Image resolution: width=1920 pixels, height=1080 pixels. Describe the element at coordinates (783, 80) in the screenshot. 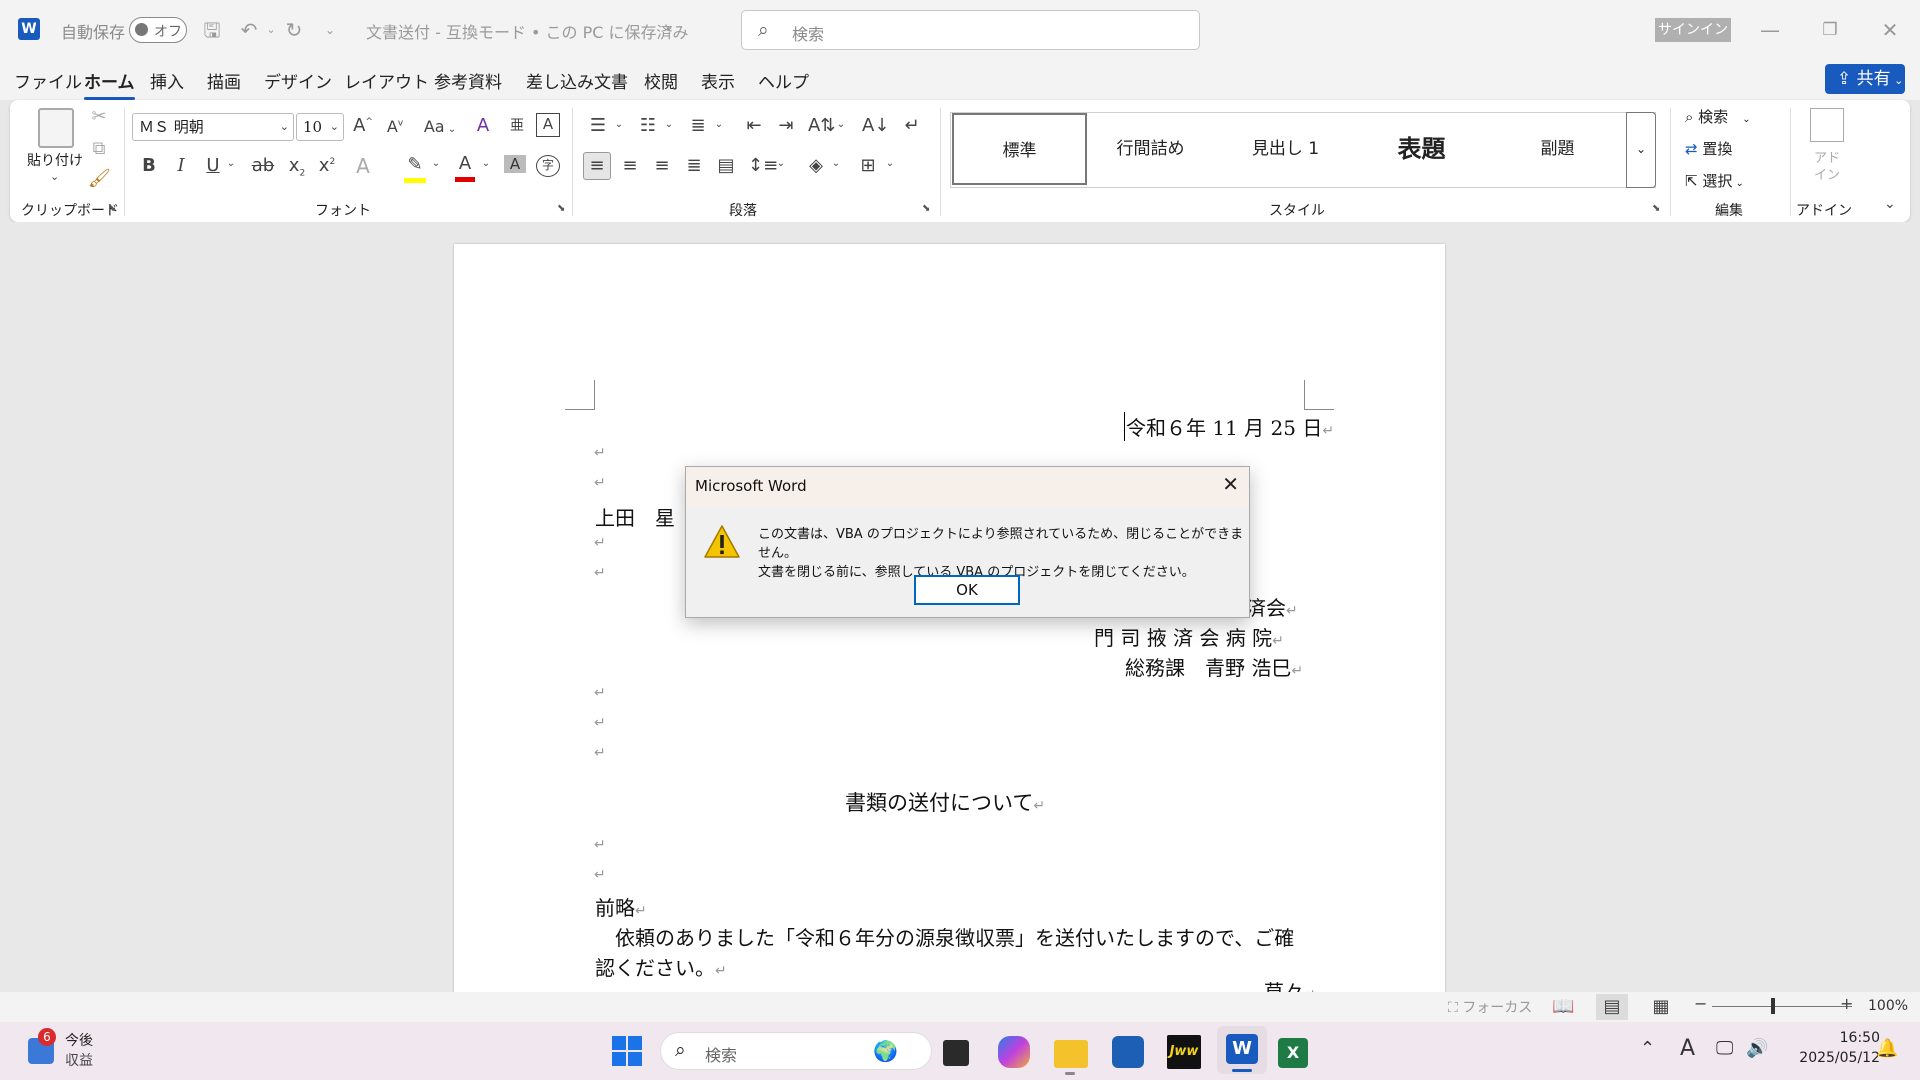

I see `tab-help: ヘルプ` at that location.